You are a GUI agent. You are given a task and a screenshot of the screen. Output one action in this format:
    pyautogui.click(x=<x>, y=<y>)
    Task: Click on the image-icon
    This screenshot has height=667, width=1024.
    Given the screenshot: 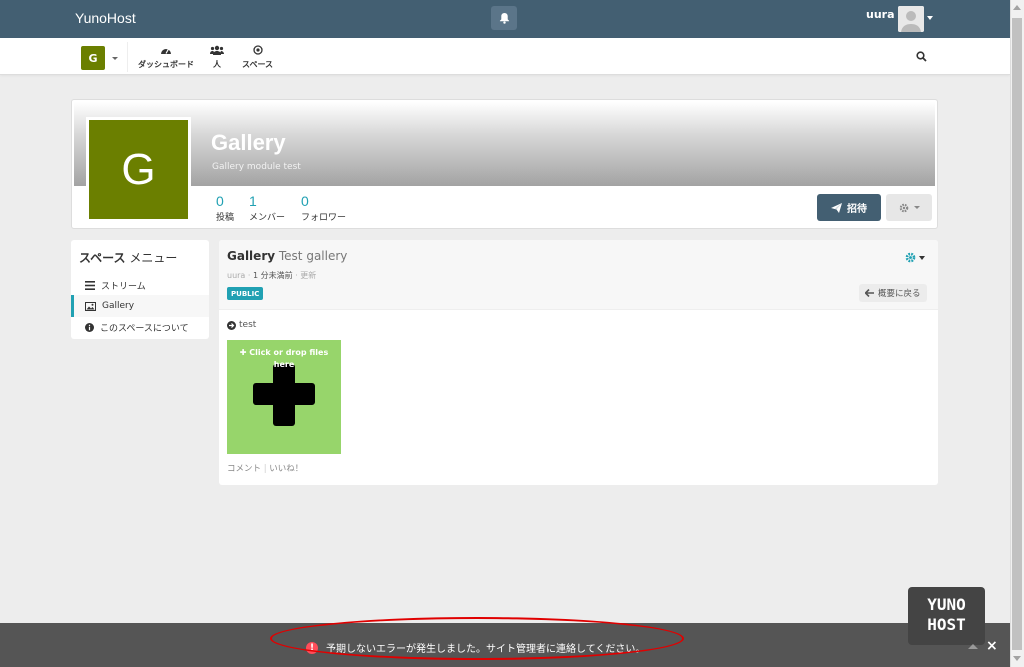 What is the action you would take?
    pyautogui.click(x=90, y=306)
    